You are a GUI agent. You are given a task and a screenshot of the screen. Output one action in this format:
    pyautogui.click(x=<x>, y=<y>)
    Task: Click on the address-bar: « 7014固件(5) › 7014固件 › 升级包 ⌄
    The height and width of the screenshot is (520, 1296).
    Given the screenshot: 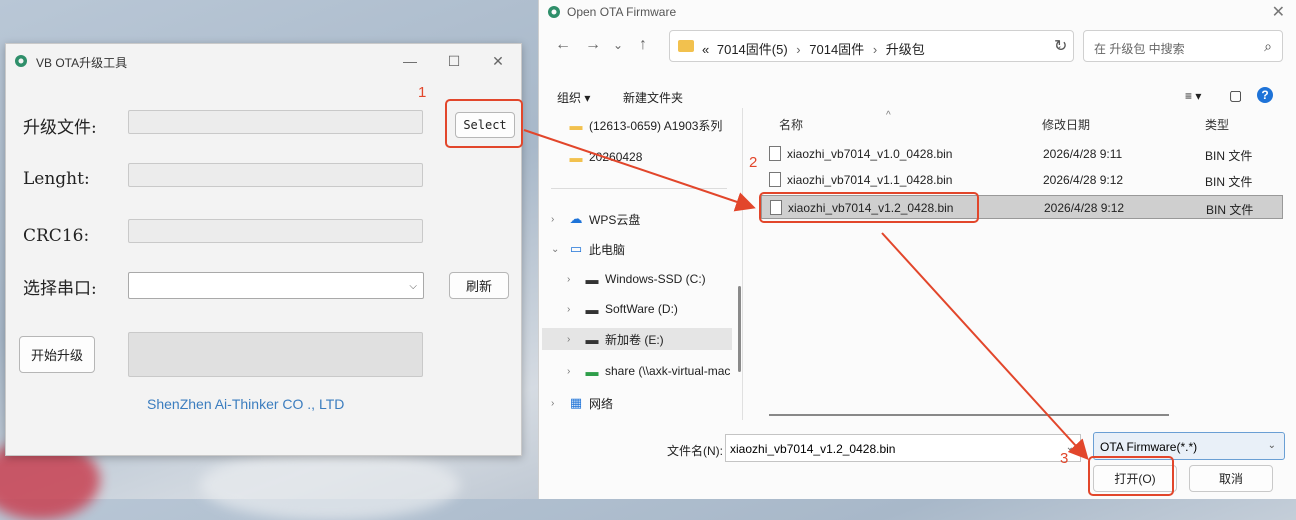 What is the action you would take?
    pyautogui.click(x=871, y=46)
    